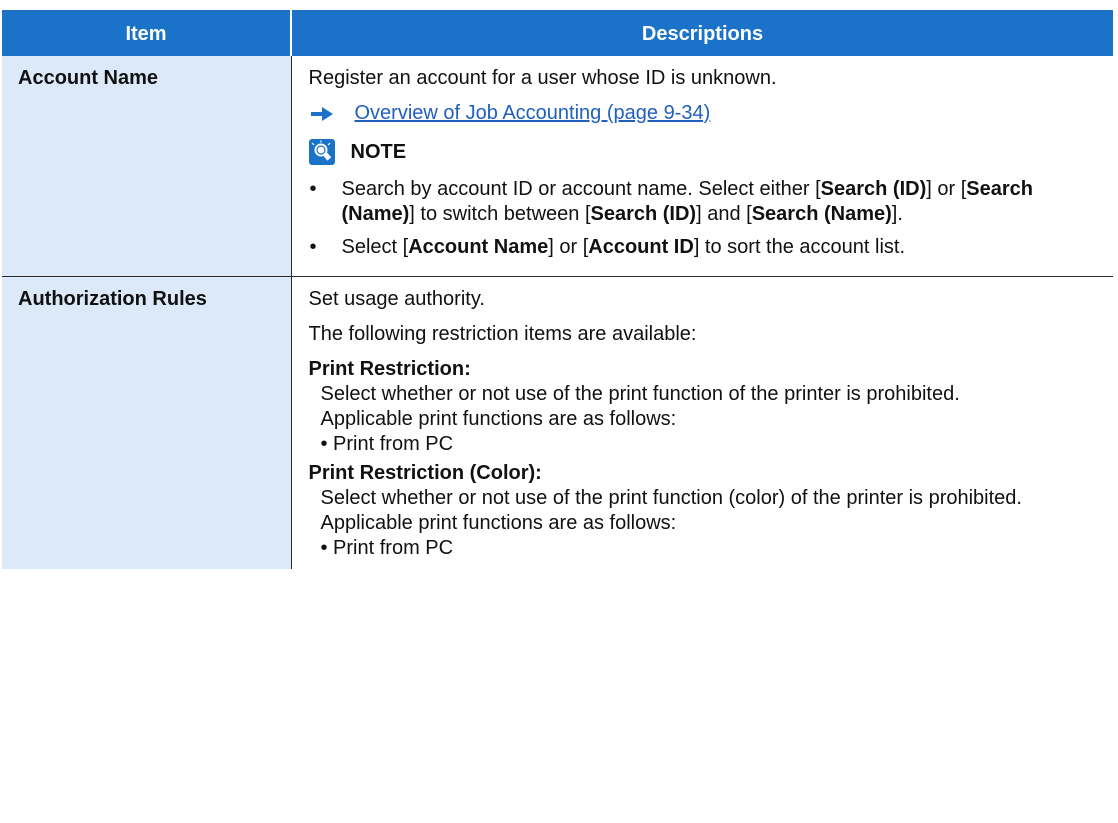 The image size is (1118, 823). What do you see at coordinates (147, 33) in the screenshot?
I see `header-item: Item` at bounding box center [147, 33].